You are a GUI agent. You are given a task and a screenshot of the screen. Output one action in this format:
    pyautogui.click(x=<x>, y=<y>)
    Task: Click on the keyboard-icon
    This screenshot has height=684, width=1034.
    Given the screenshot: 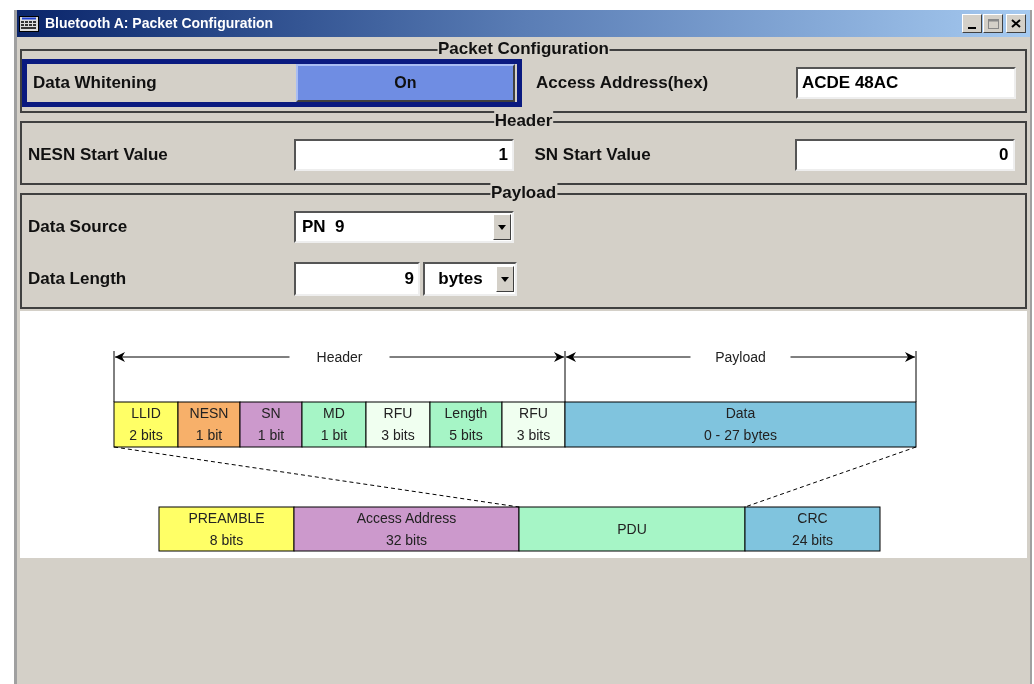 What is the action you would take?
    pyautogui.click(x=29, y=23)
    